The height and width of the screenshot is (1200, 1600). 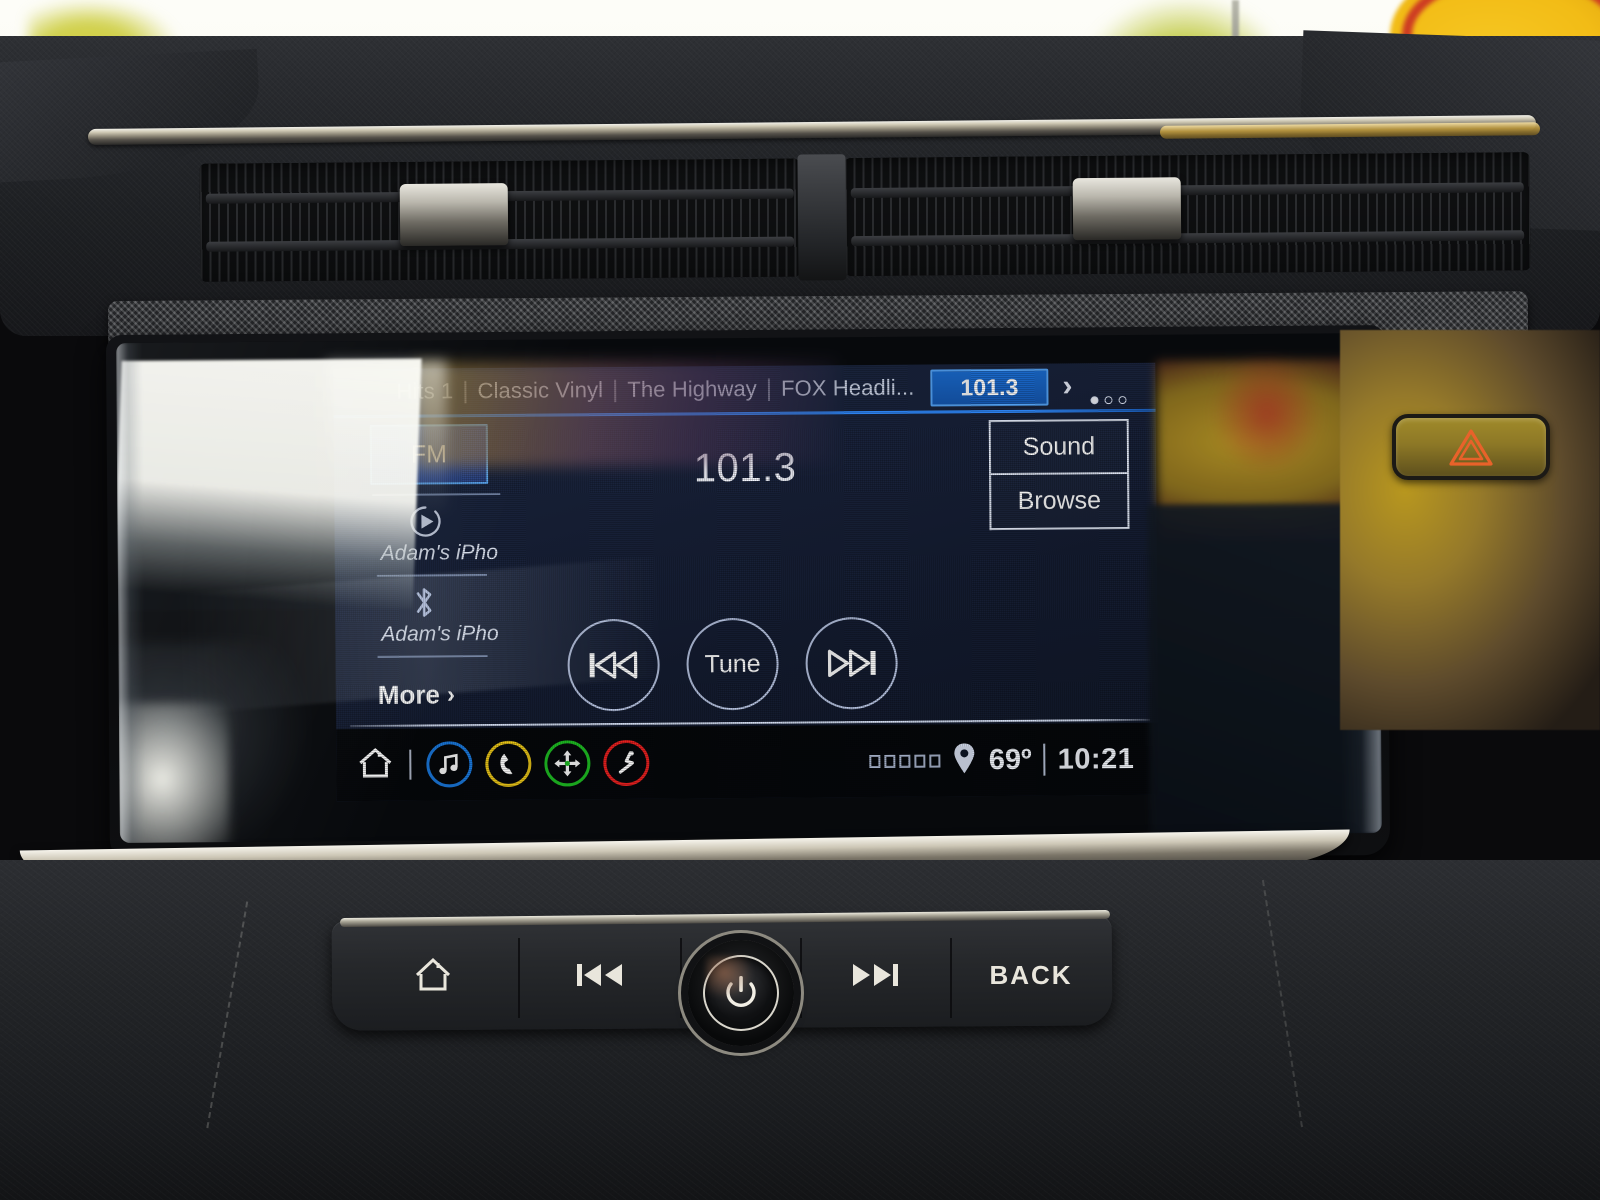 I want to click on status-bar: 69º 10:21, so click(x=747, y=762).